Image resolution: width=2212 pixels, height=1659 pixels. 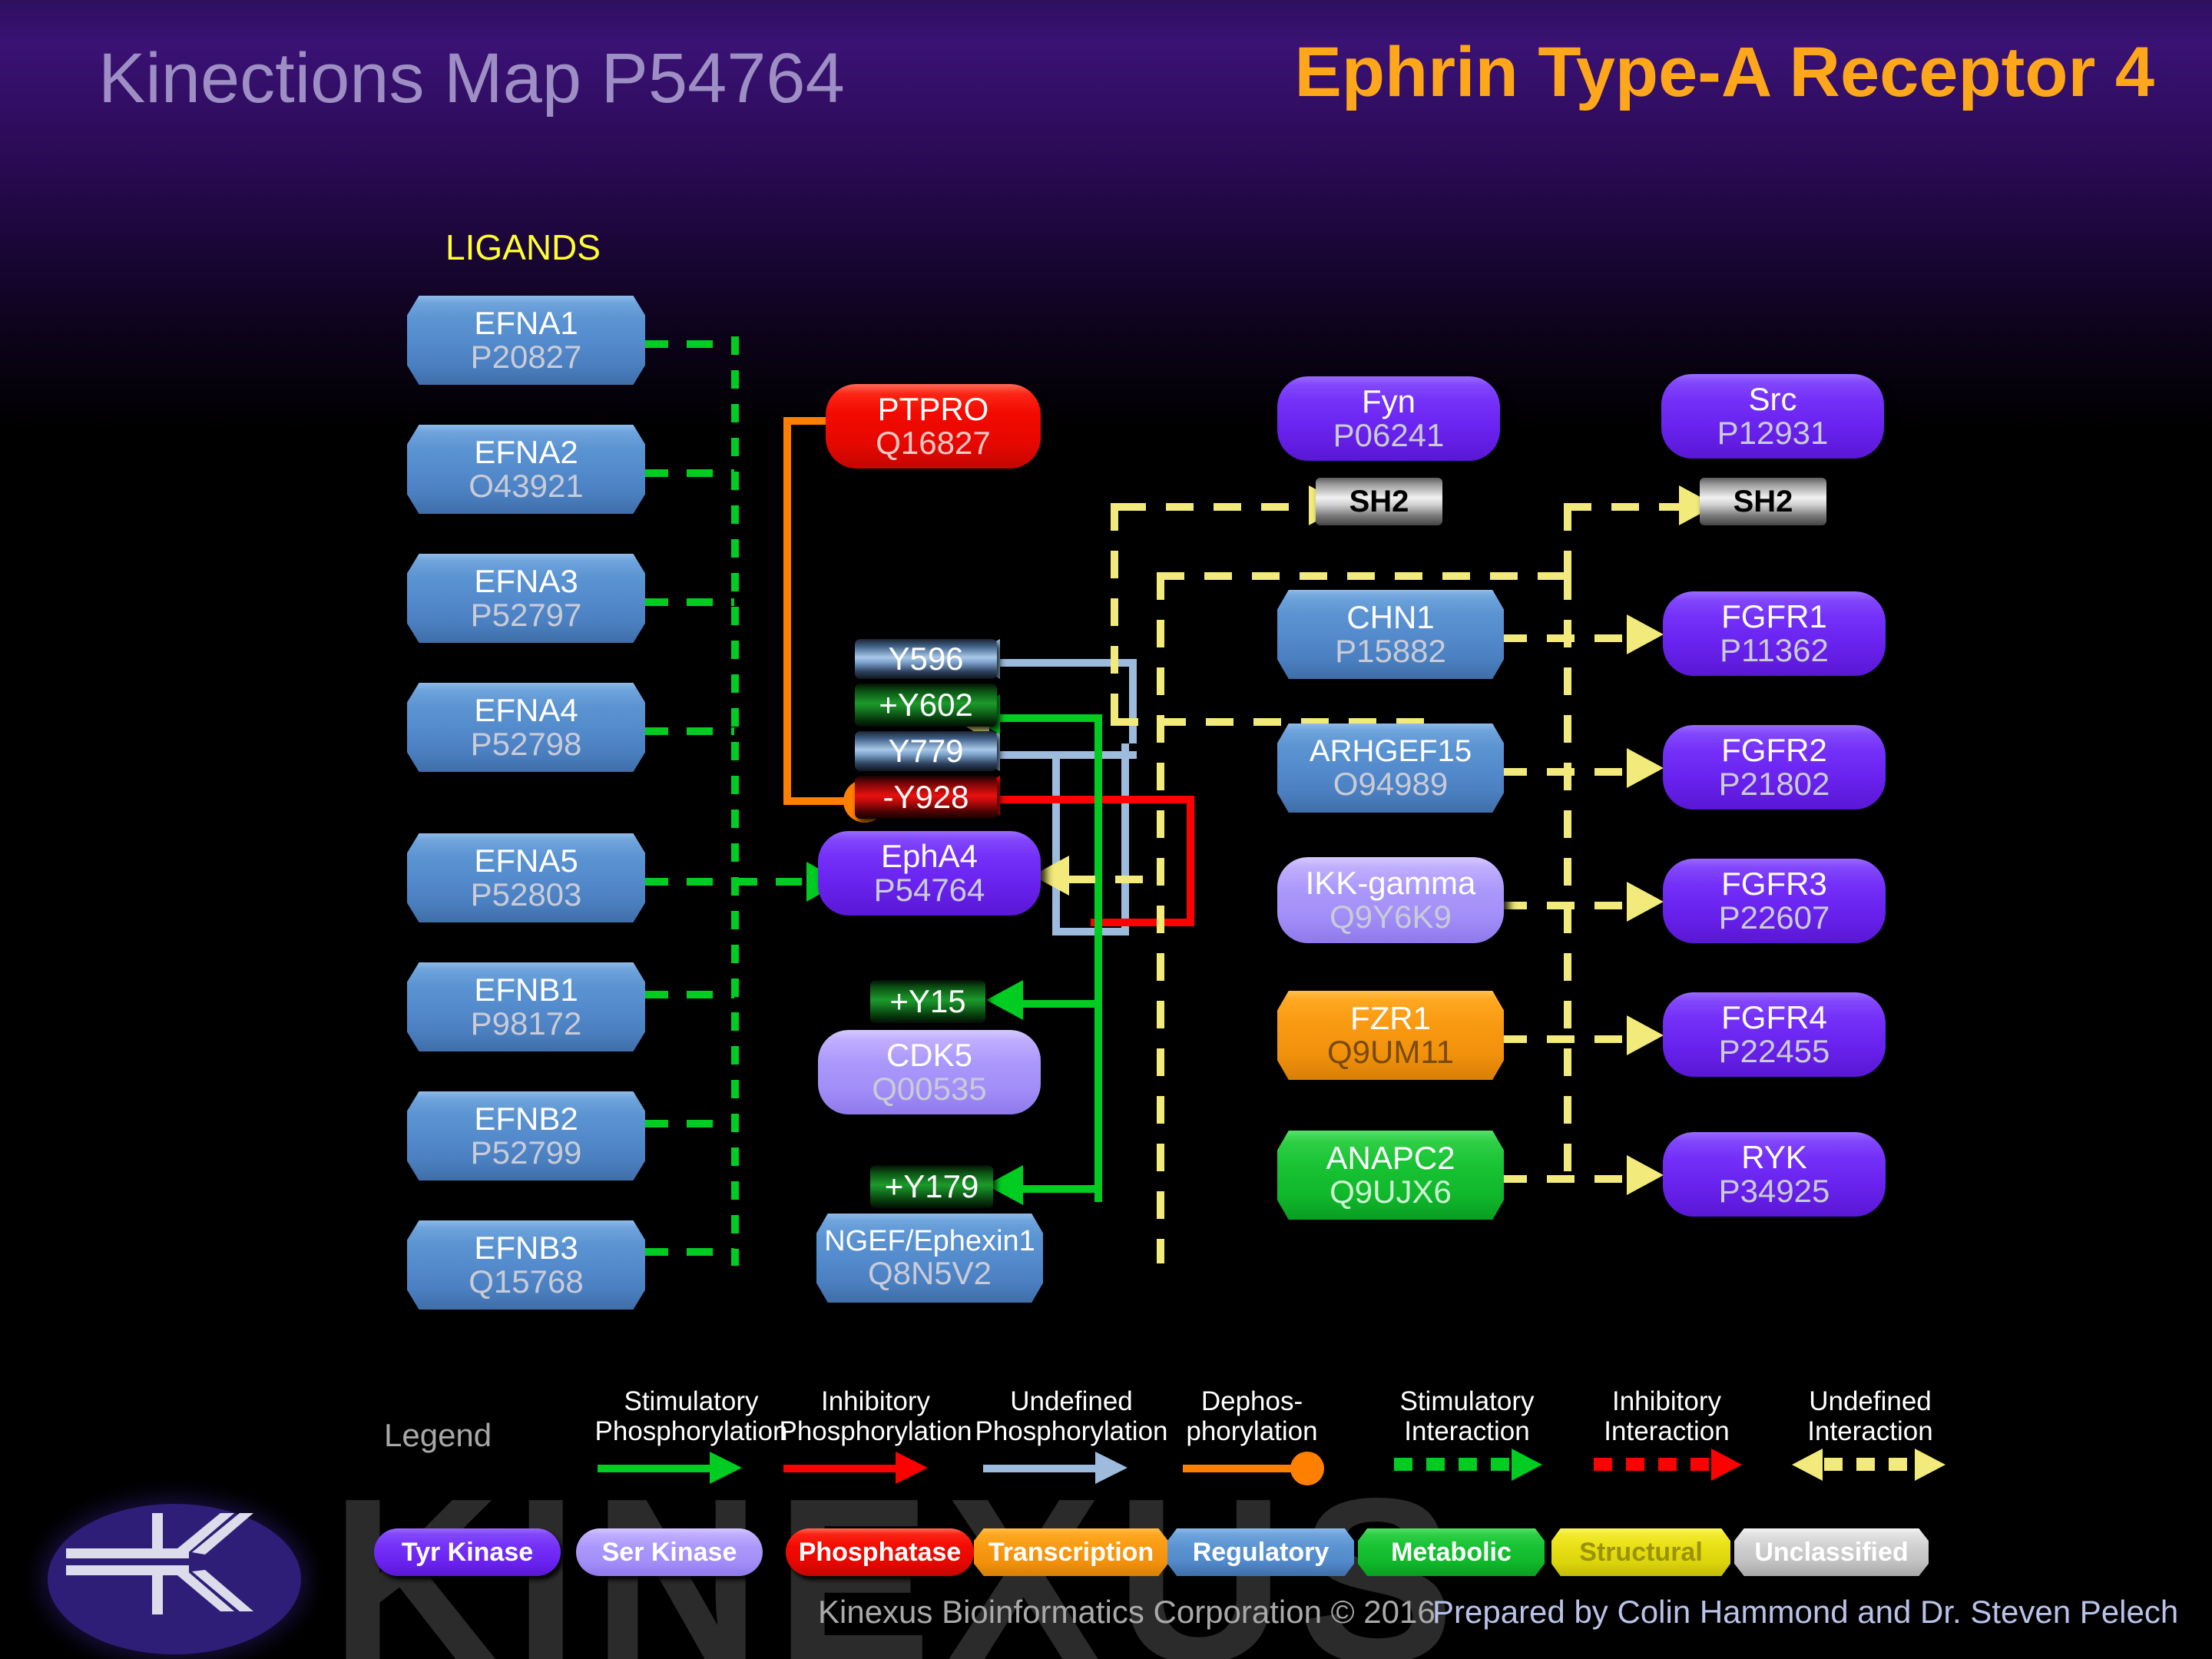 I want to click on ligand-node-efnb3: EFNB3 Q15768, so click(x=526, y=1265).